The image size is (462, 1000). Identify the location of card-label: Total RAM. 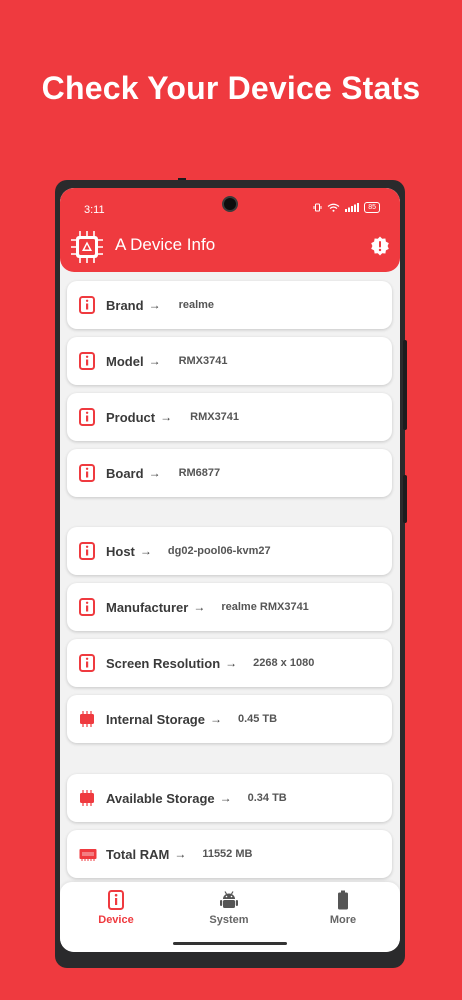
(138, 854).